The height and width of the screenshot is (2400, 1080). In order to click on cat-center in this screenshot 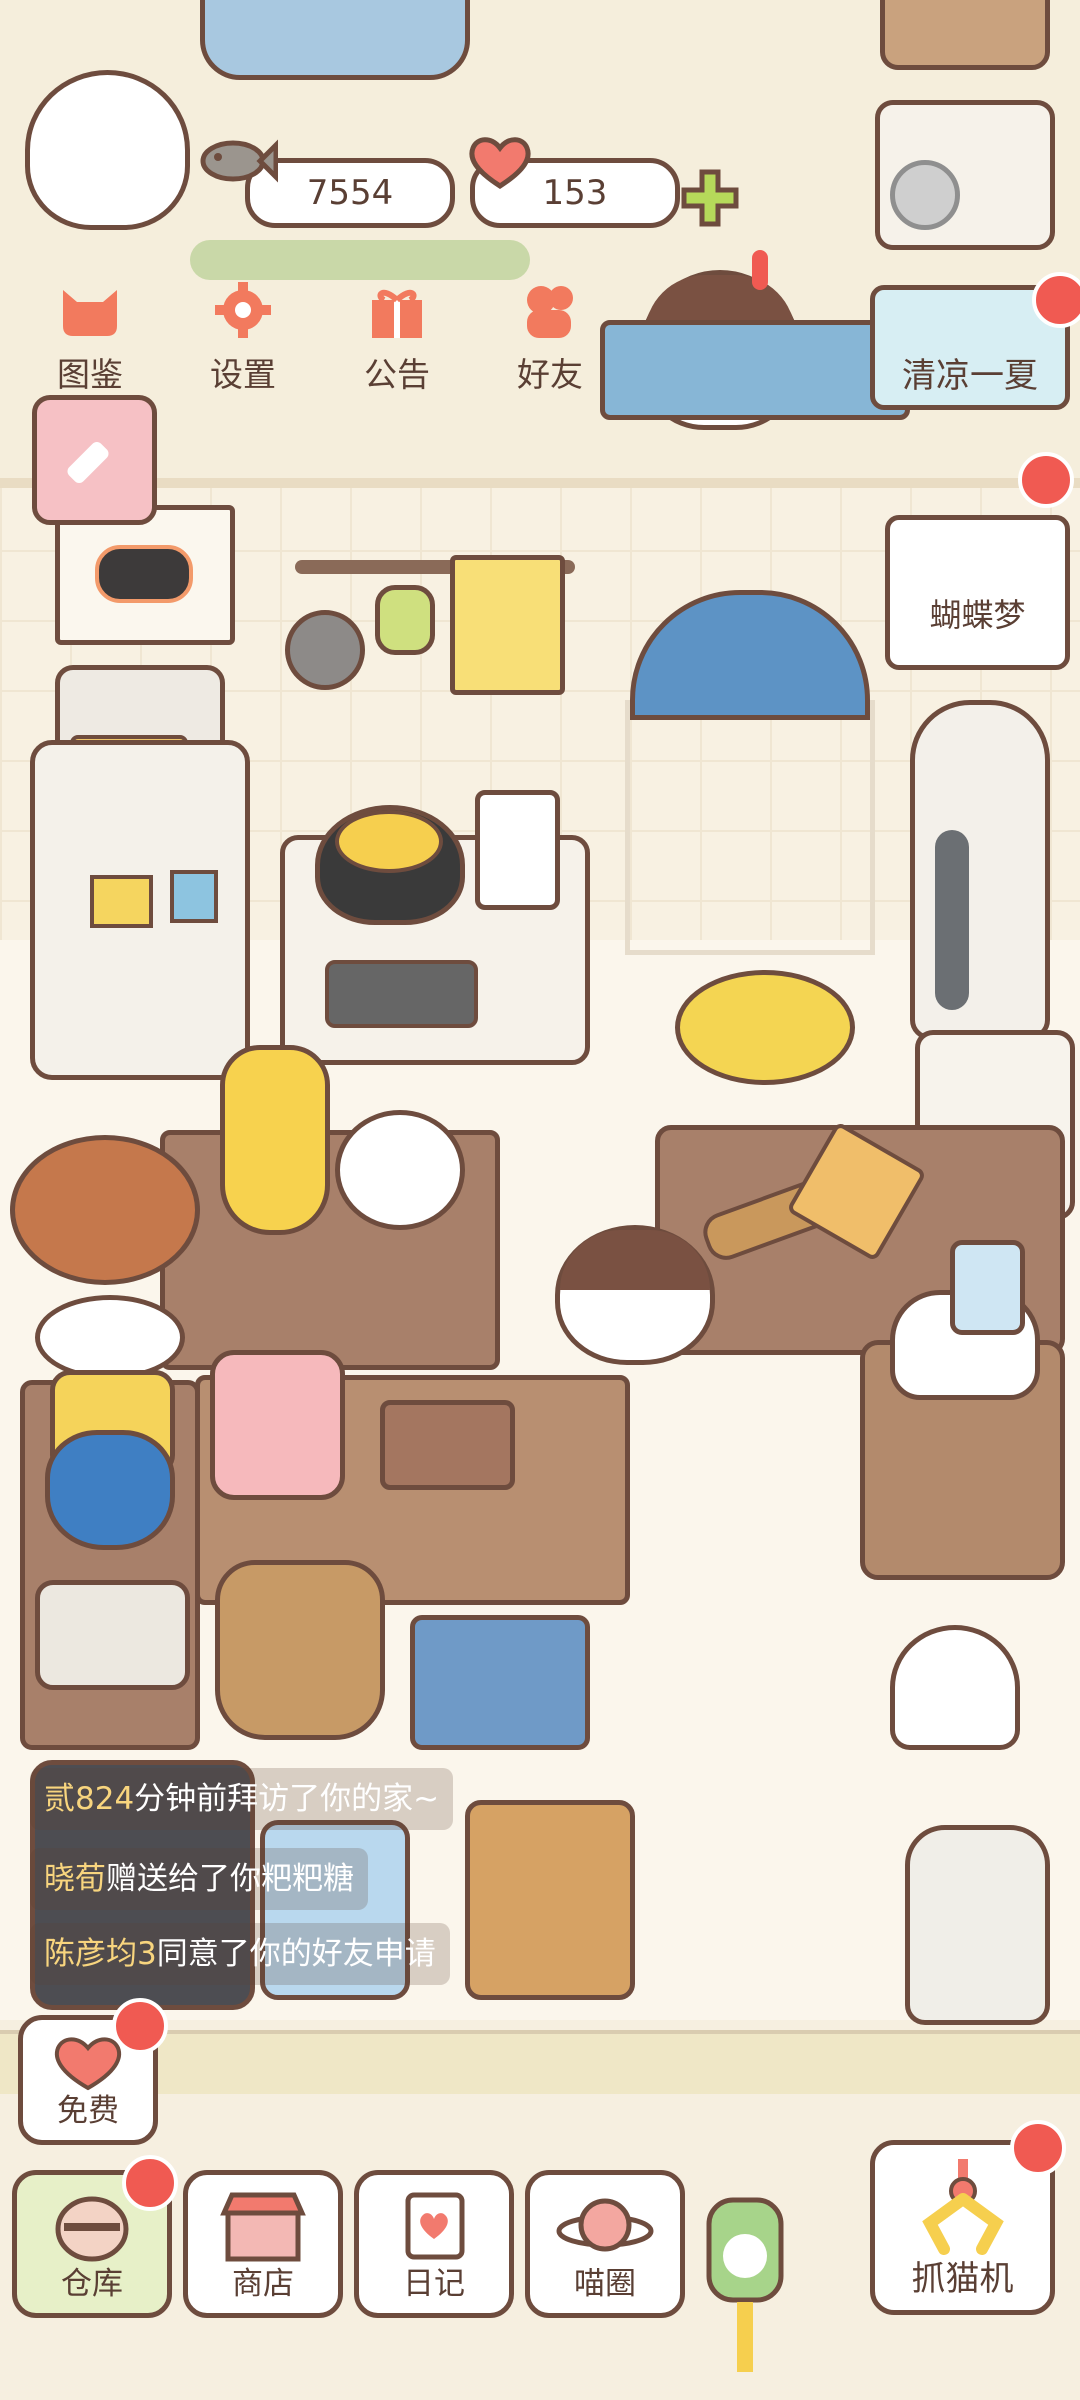, I will do `click(635, 1295)`.